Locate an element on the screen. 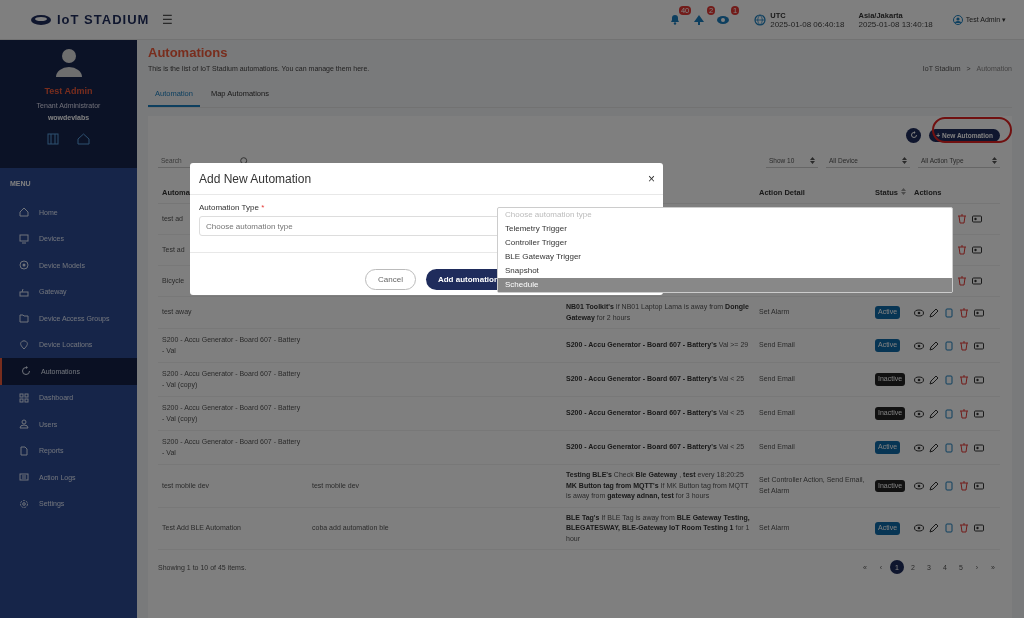  cycle-icon is located at coordinates (26, 371).